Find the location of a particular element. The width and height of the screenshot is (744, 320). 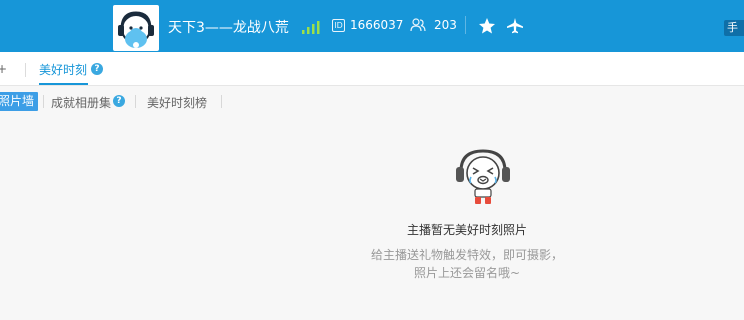

id-icon: ID is located at coordinates (338, 25).